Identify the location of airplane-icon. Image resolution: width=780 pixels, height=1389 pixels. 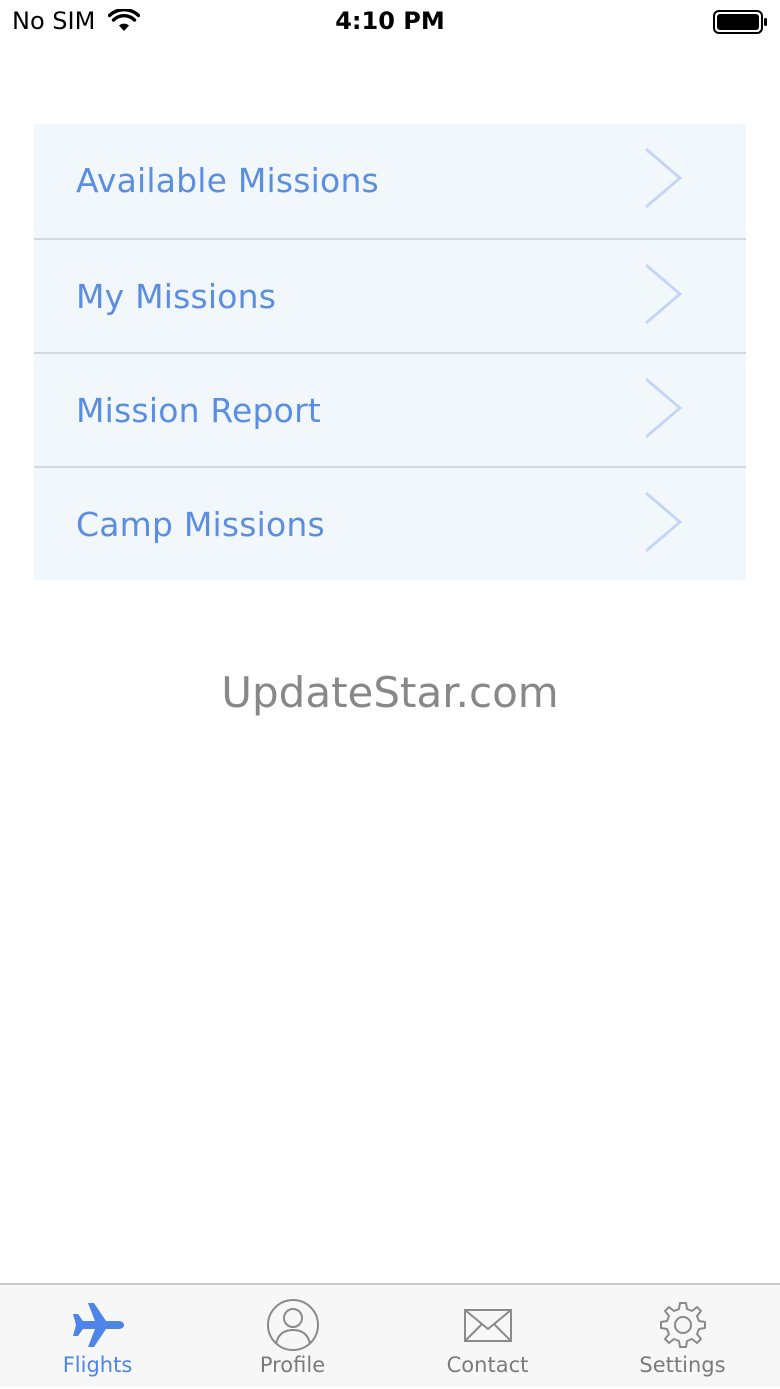
(98, 1325).